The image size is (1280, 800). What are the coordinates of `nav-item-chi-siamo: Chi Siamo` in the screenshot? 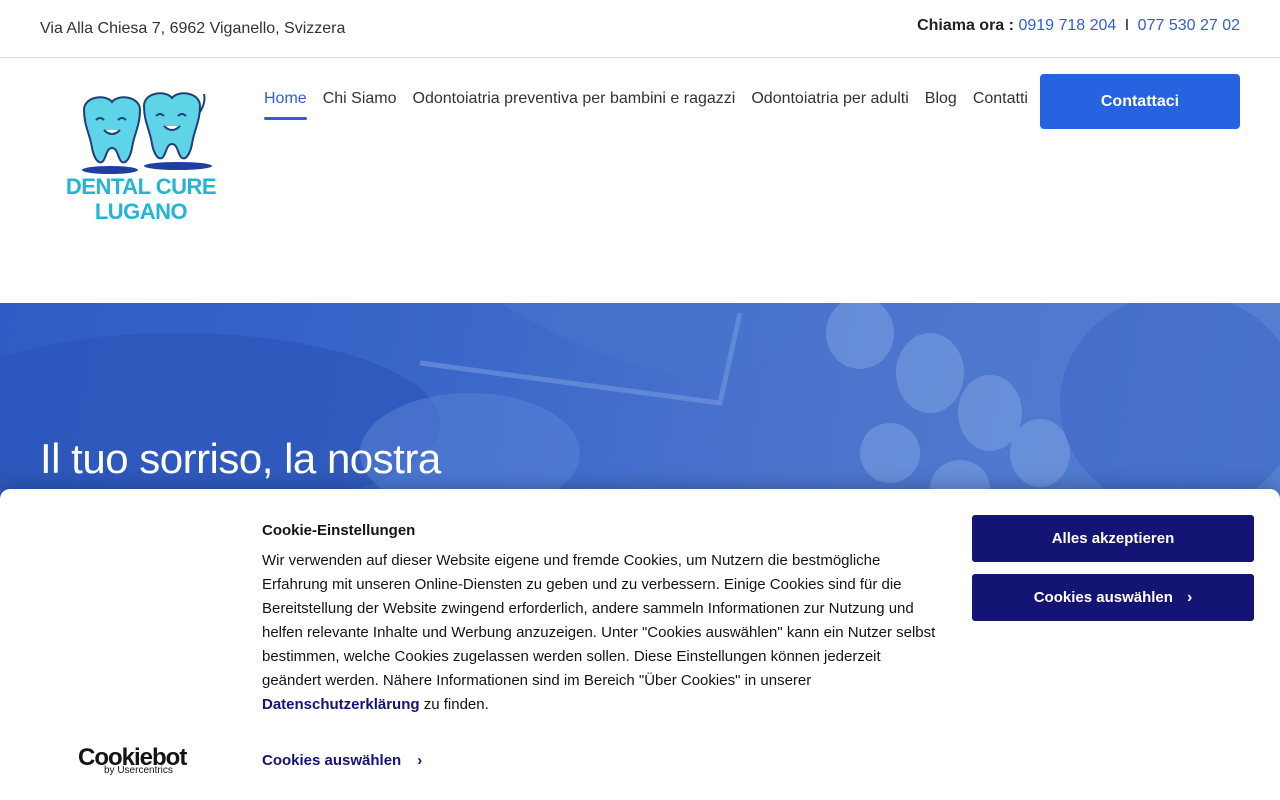 It's located at (360, 105).